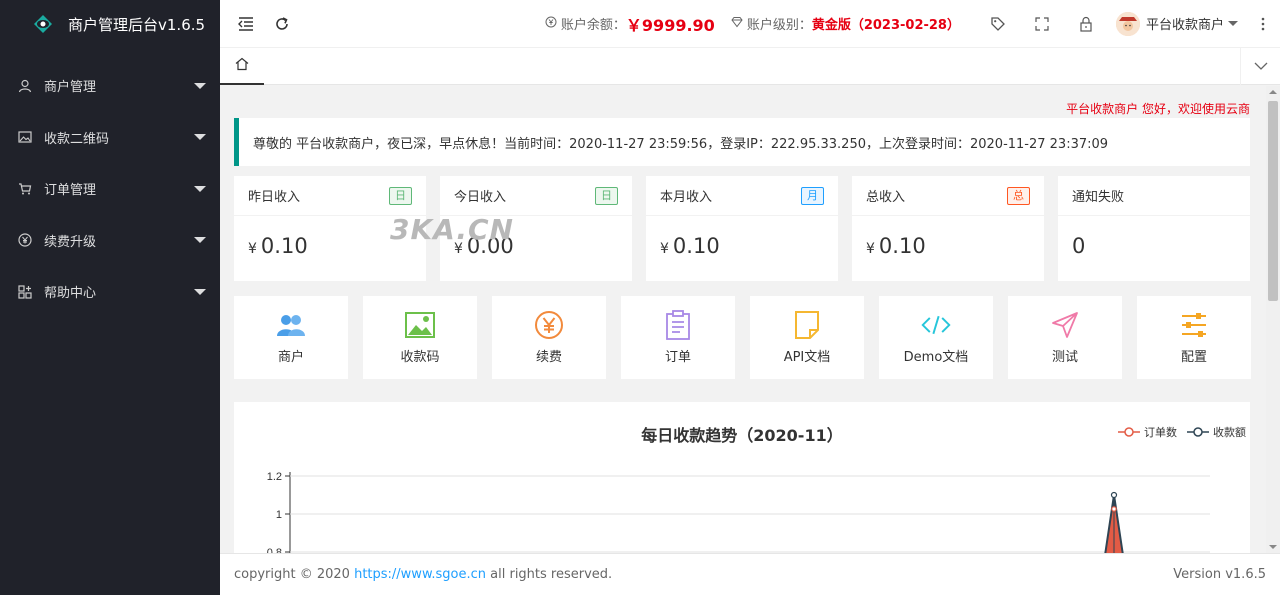 The width and height of the screenshot is (1280, 595). What do you see at coordinates (70, 88) in the screenshot?
I see `sidebar-item-label: 商户管理` at bounding box center [70, 88].